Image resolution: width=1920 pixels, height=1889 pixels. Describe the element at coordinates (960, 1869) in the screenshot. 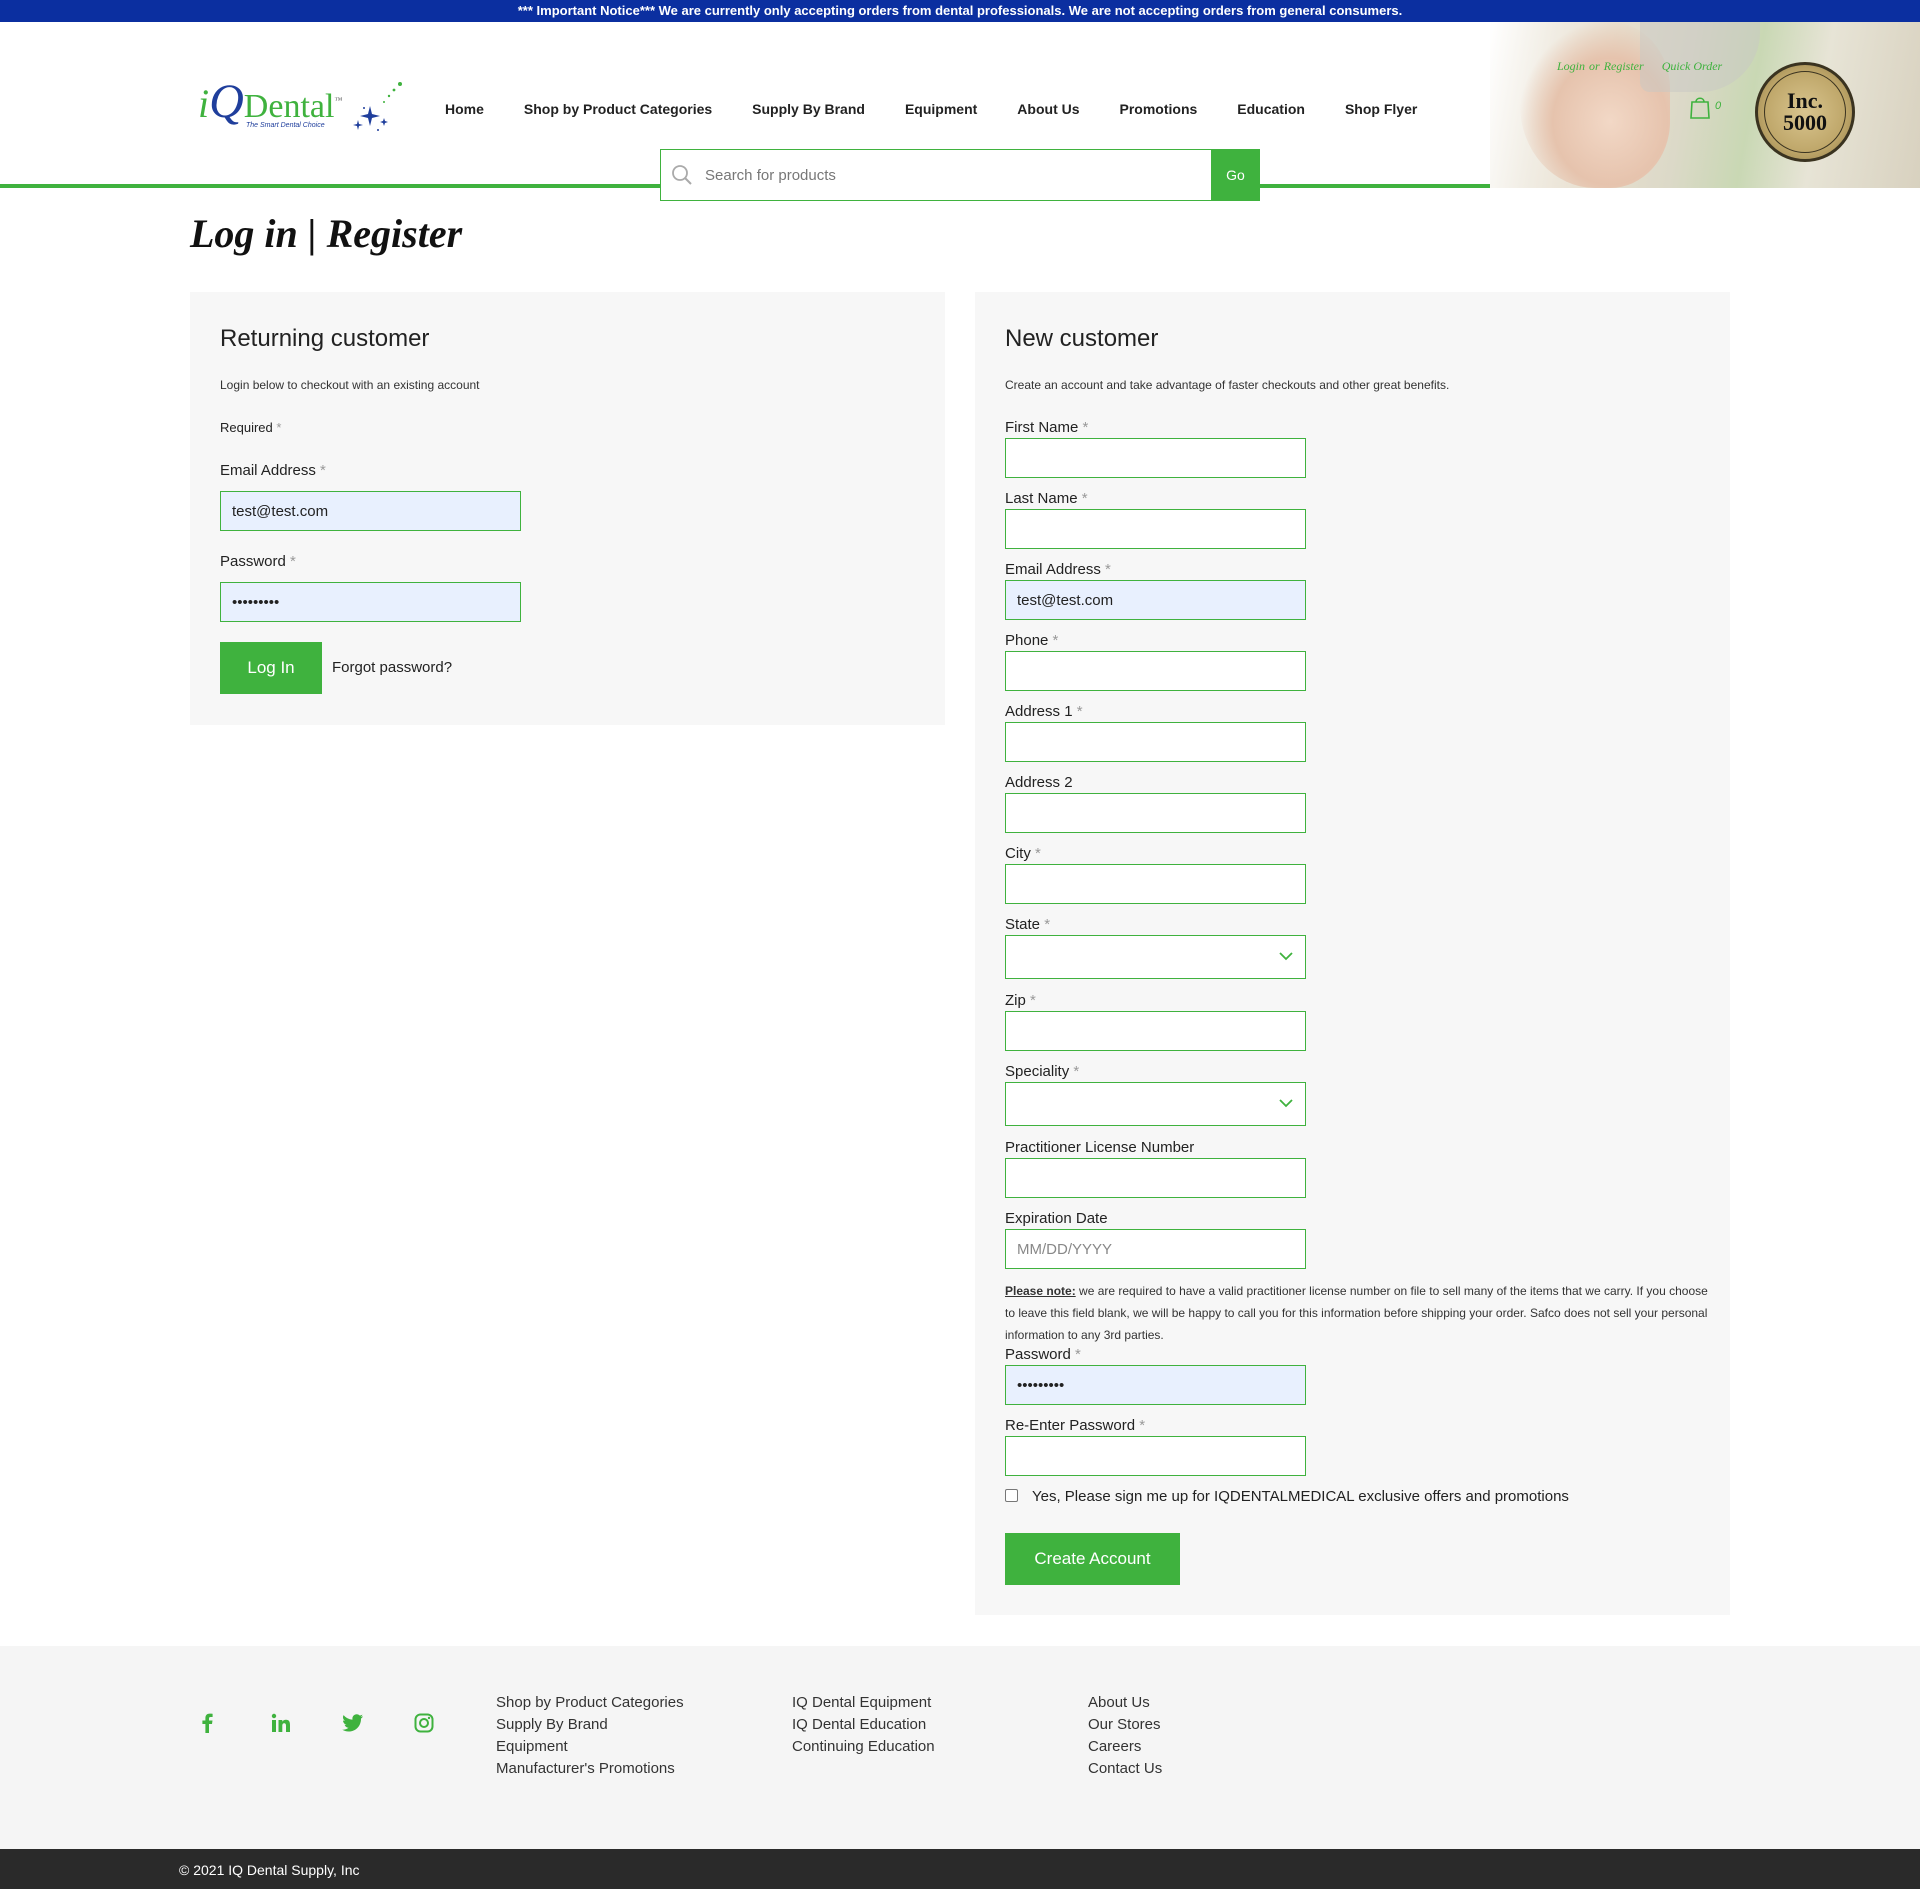

I see `copyright-bar: © 2021 IQ Dental Supply, Inc` at that location.